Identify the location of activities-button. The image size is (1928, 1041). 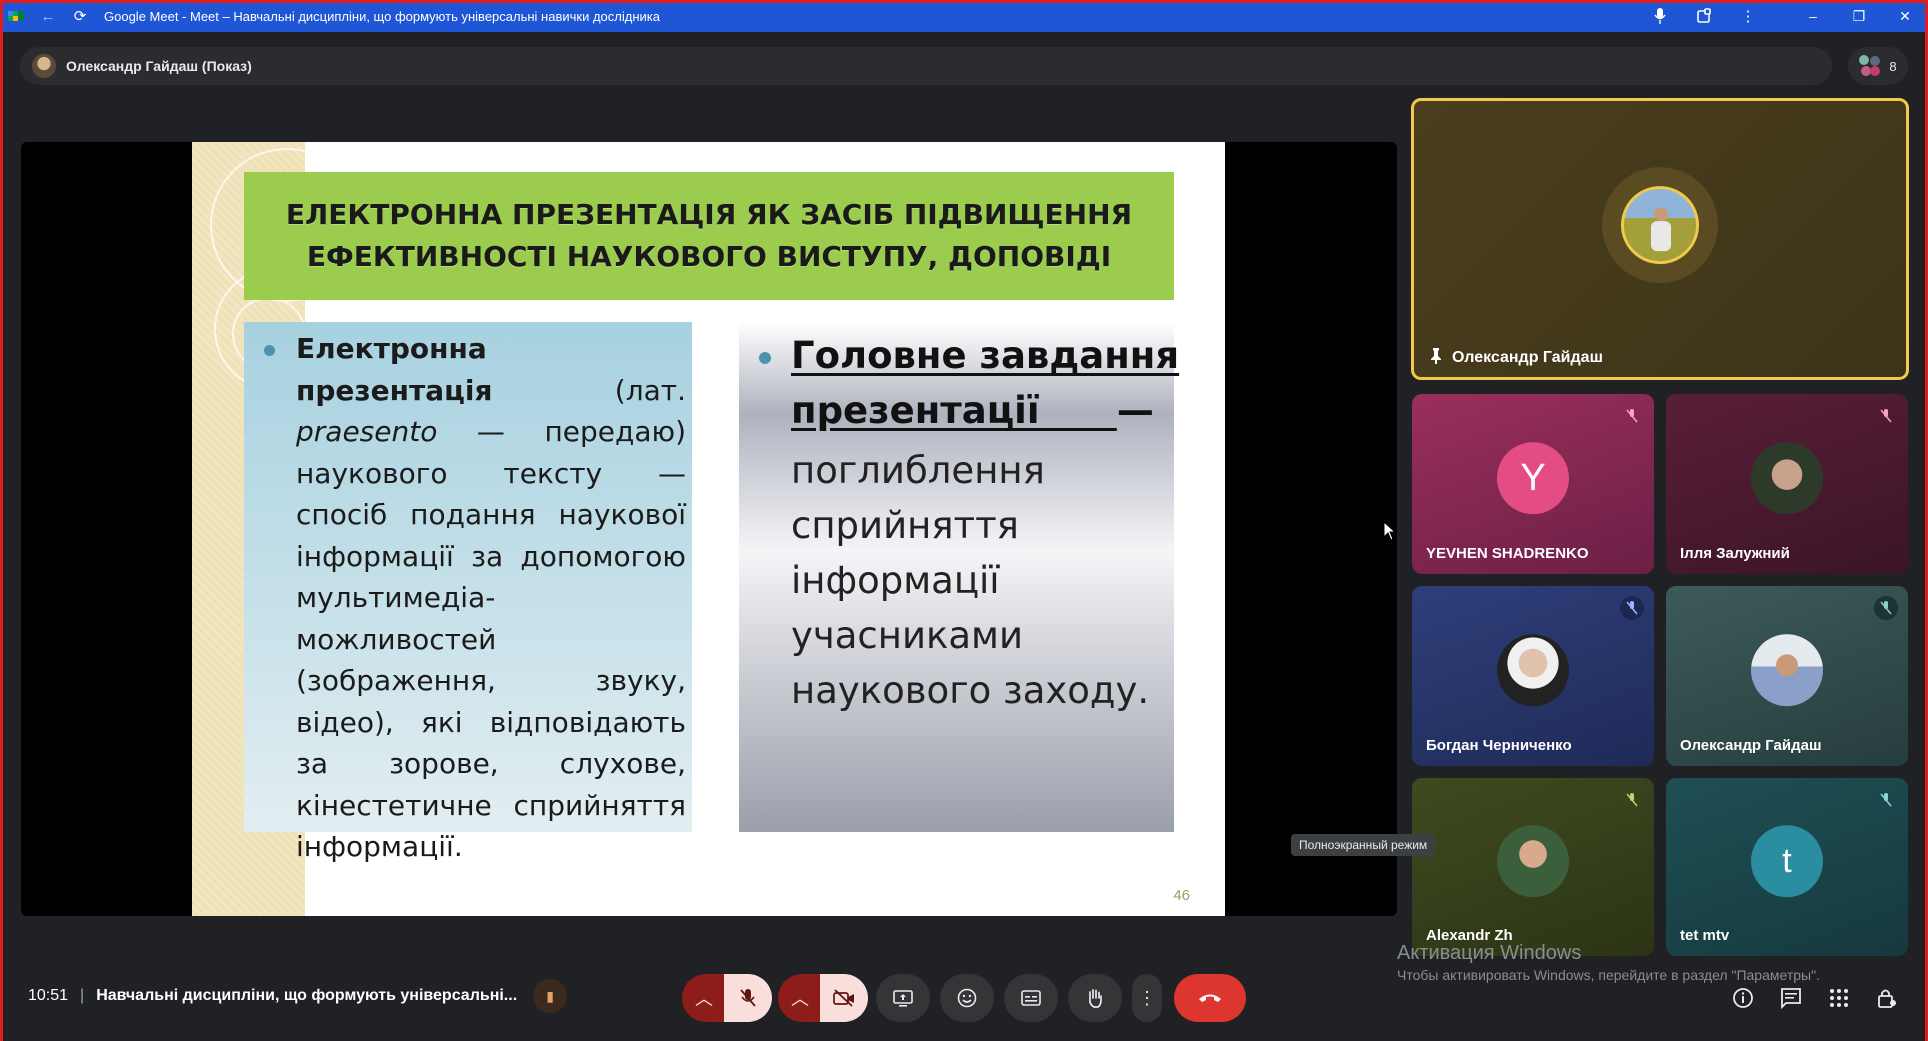
(1839, 998).